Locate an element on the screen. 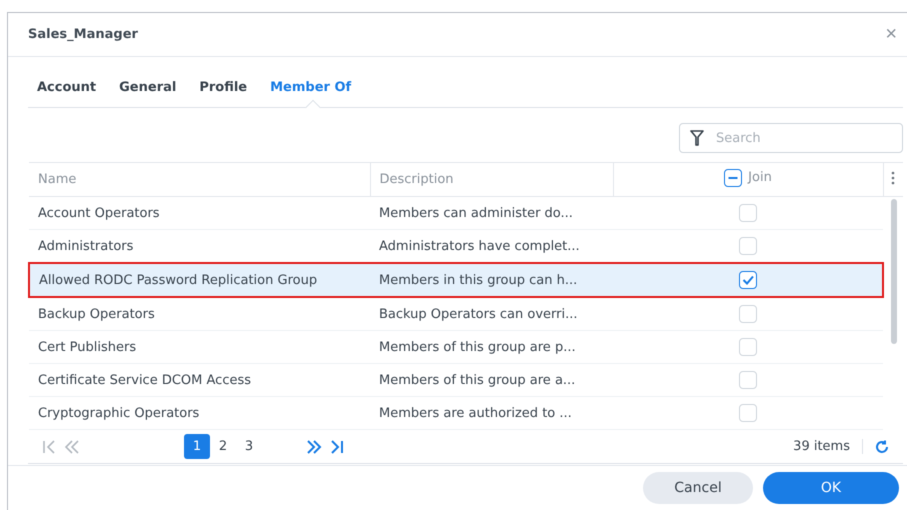  ok-button: OK is located at coordinates (831, 488).